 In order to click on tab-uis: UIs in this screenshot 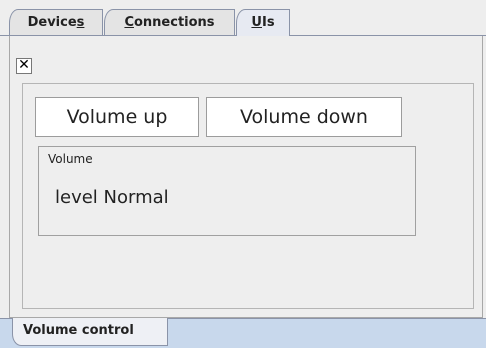, I will do `click(263, 22)`.